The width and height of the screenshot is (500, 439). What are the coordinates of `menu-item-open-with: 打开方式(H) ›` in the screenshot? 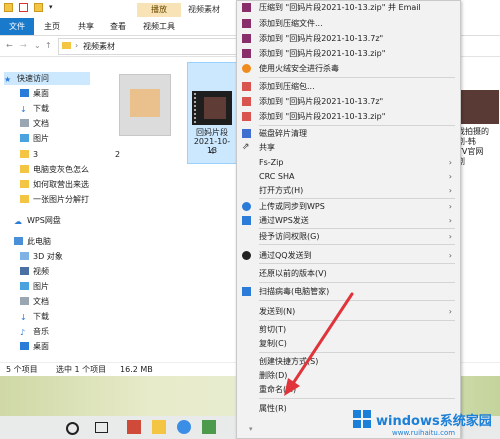 It's located at (348, 190).